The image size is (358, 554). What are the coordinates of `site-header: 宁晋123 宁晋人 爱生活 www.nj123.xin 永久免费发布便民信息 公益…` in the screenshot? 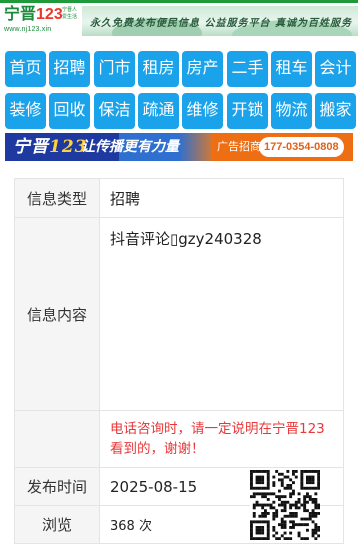 It's located at (179, 20).